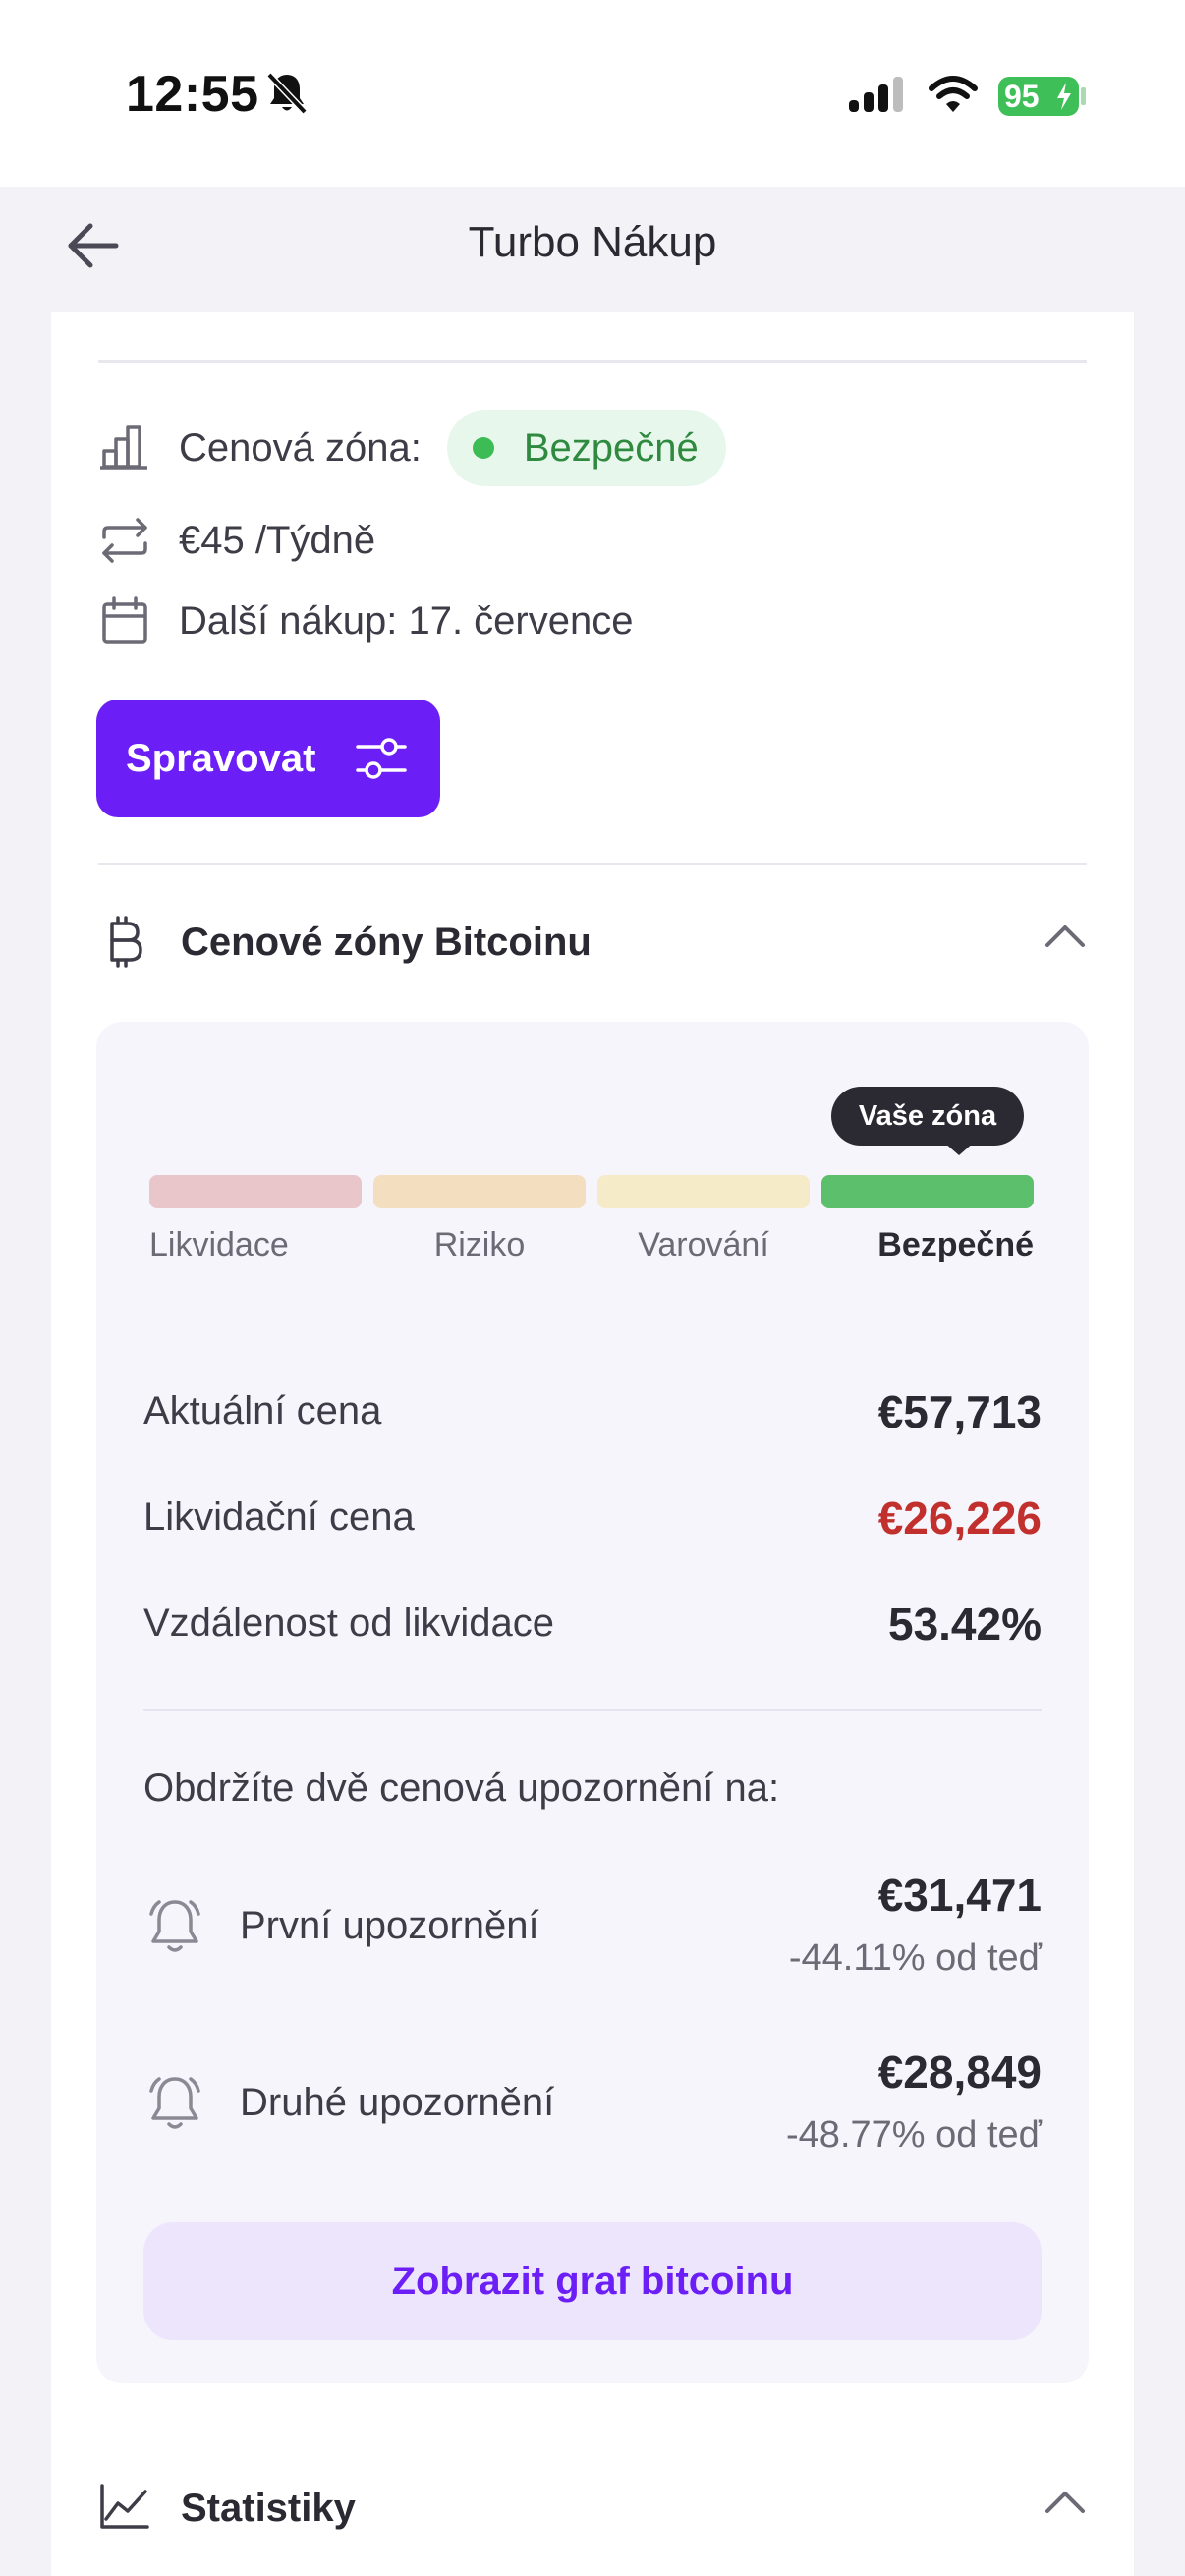 The width and height of the screenshot is (1185, 2576). What do you see at coordinates (349, 1623) in the screenshot?
I see `distance-label: Vzdálenost od likvidace` at bounding box center [349, 1623].